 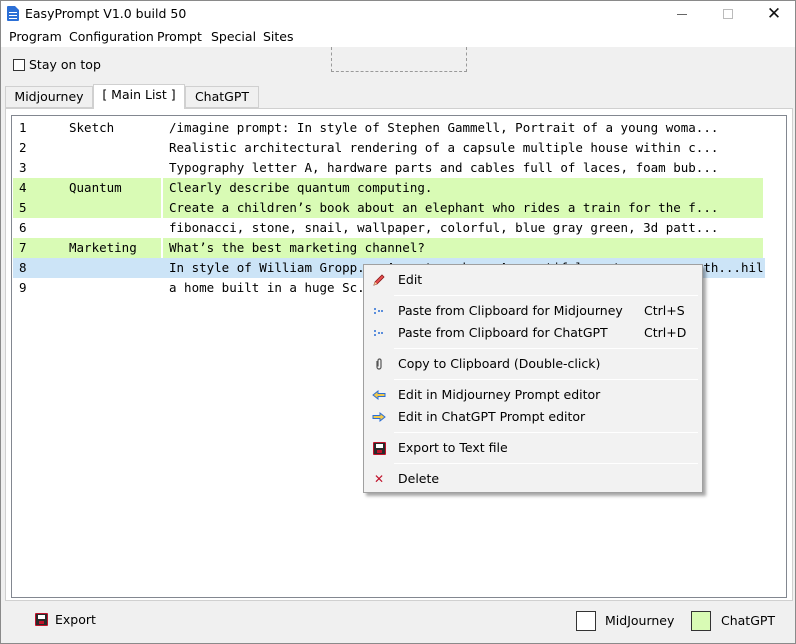 What do you see at coordinates (463, 248) in the screenshot?
I see `row-prompt-text: What’s the best marketing channel?` at bounding box center [463, 248].